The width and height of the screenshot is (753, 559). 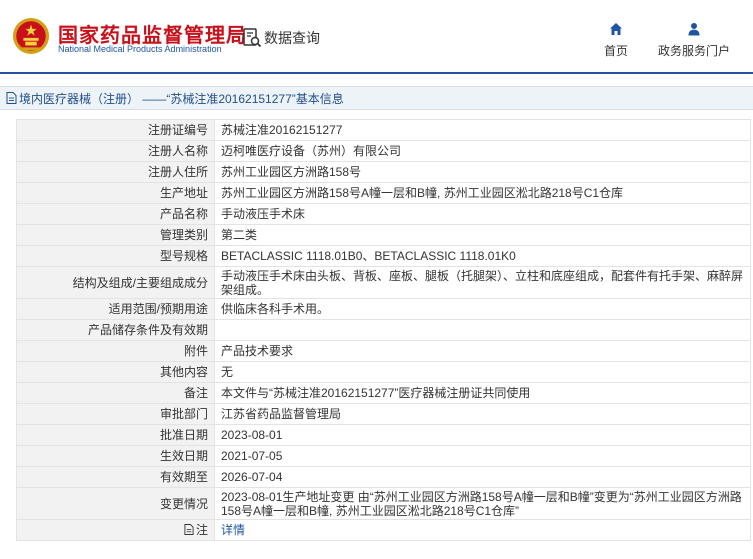 What do you see at coordinates (115, 282) in the screenshot?
I see `field-label: 结构及组成/主要组成成分` at bounding box center [115, 282].